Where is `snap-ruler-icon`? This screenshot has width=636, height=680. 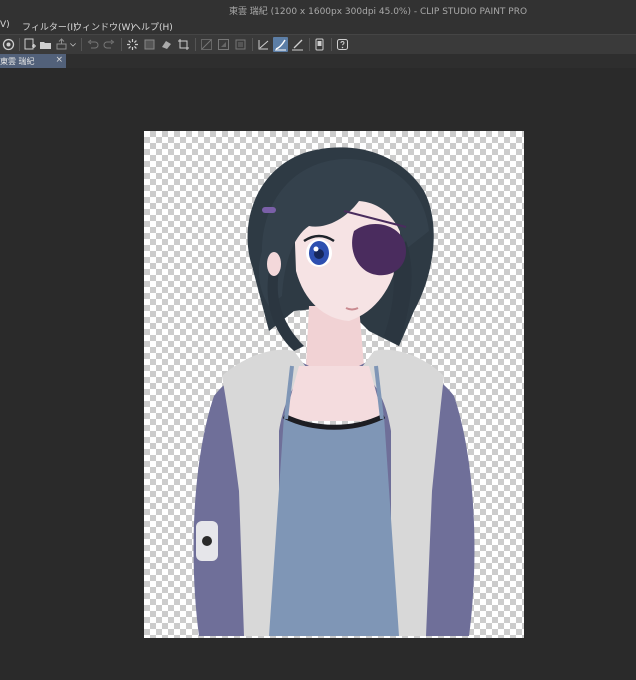
snap-ruler-icon is located at coordinates (206, 44).